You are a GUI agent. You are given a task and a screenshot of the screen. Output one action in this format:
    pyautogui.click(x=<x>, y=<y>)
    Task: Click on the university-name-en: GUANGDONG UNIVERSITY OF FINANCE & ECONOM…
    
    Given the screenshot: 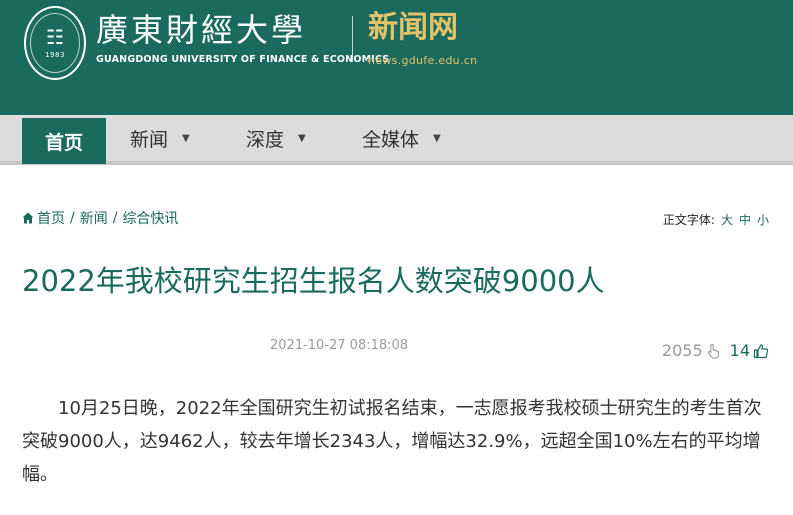 What is the action you would take?
    pyautogui.click(x=243, y=59)
    